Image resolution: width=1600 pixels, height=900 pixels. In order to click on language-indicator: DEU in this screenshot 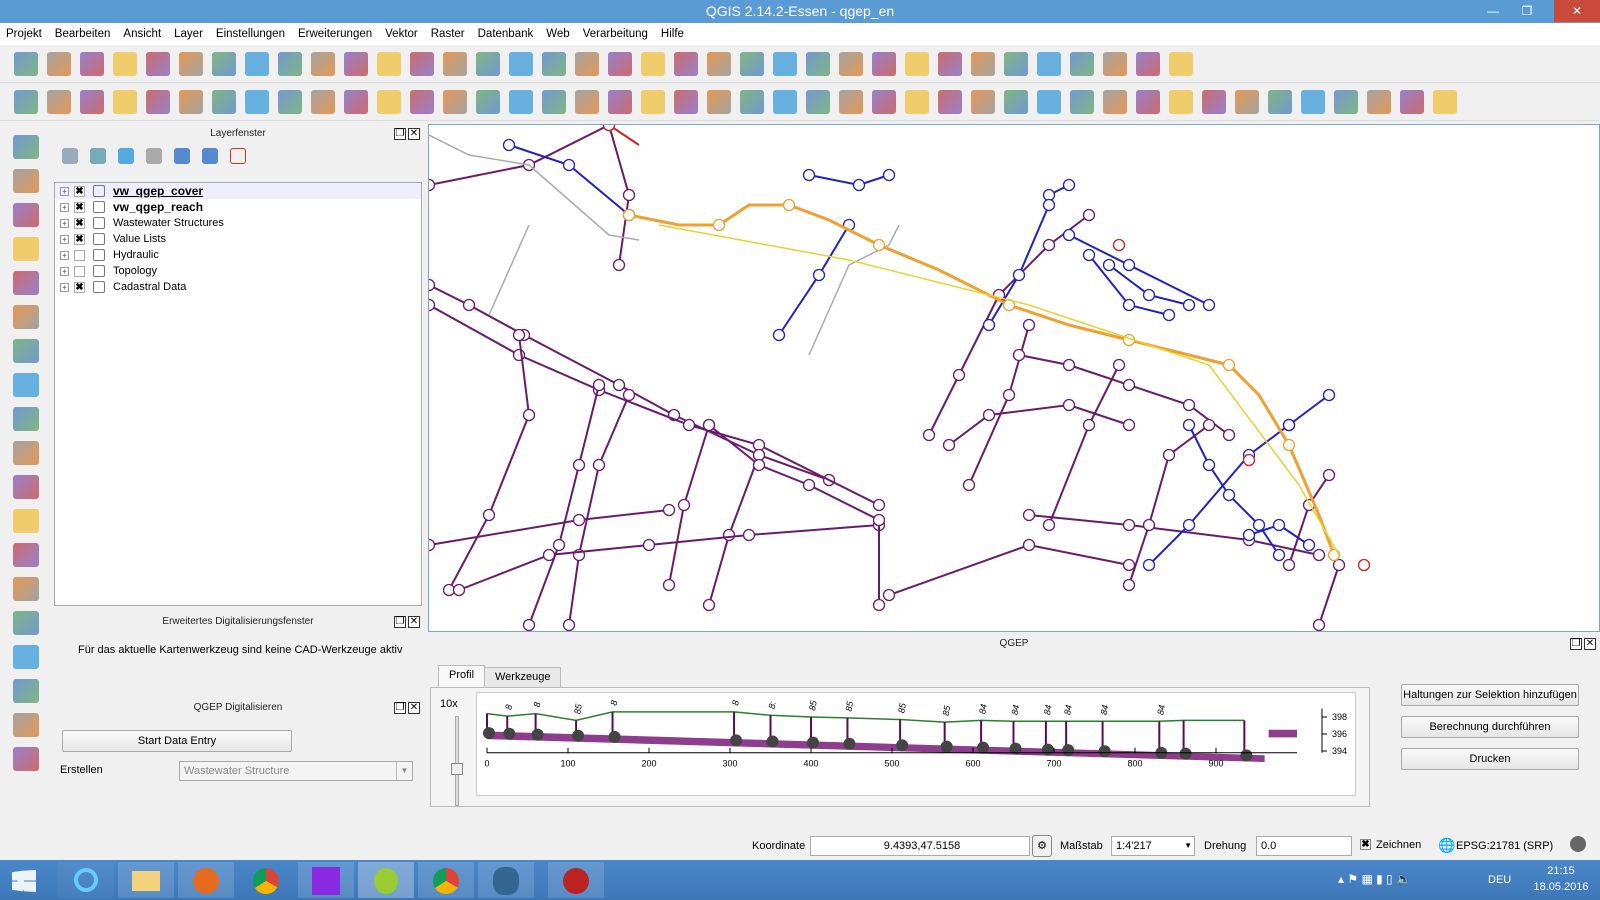, I will do `click(1499, 880)`.